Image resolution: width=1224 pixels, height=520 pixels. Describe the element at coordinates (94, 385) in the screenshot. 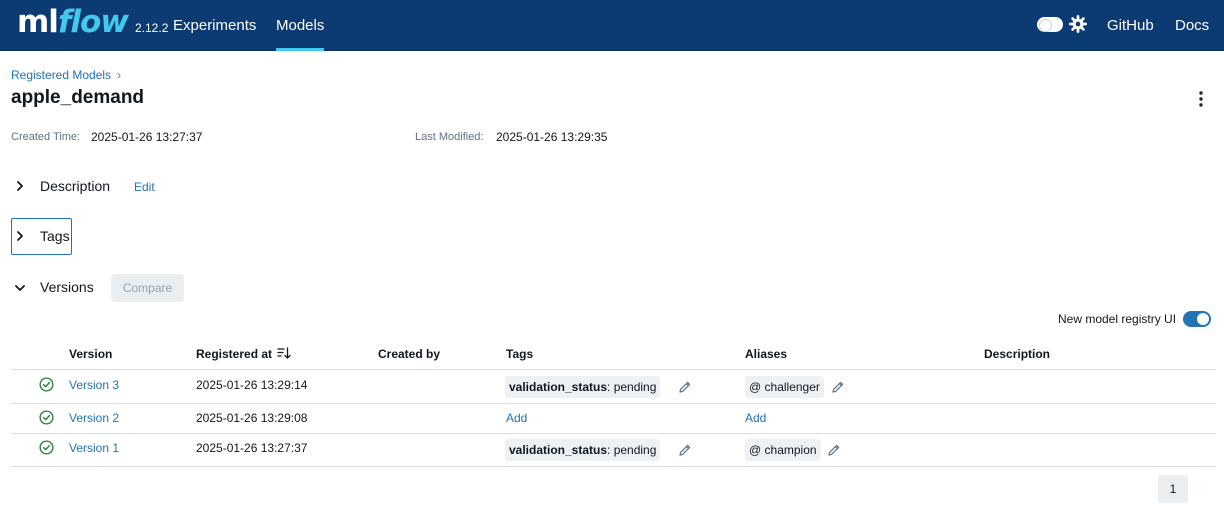

I see `version-link: Version 3` at that location.